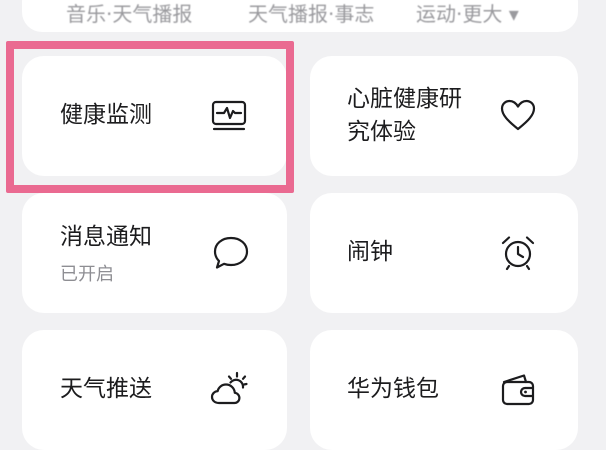 Image resolution: width=606 pixels, height=450 pixels. I want to click on wallet-icon, so click(518, 390).